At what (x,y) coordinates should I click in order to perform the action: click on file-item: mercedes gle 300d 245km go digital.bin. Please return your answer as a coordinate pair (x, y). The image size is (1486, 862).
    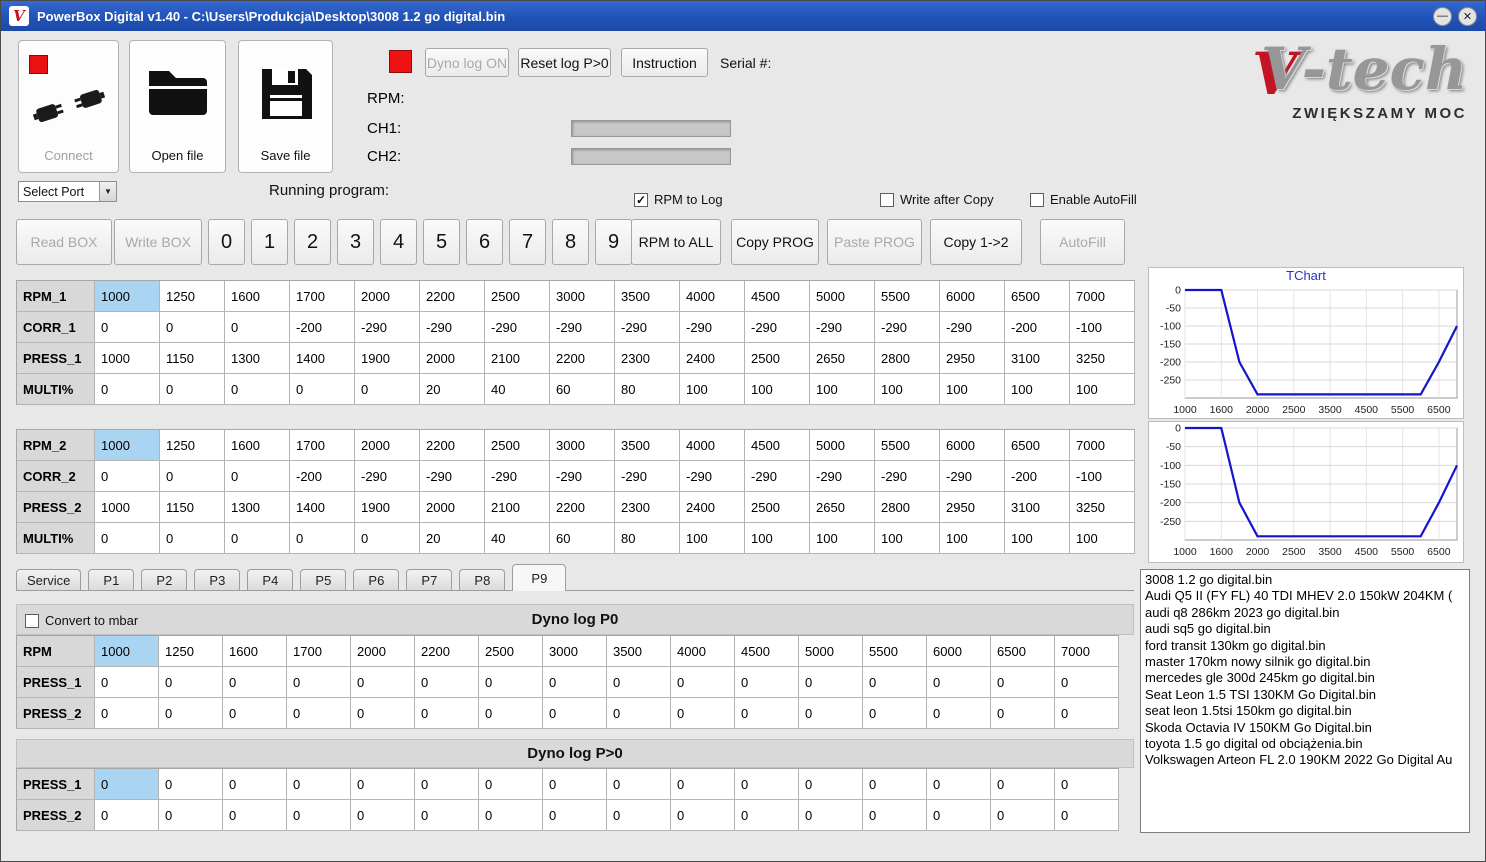
    Looking at the image, I should click on (1305, 678).